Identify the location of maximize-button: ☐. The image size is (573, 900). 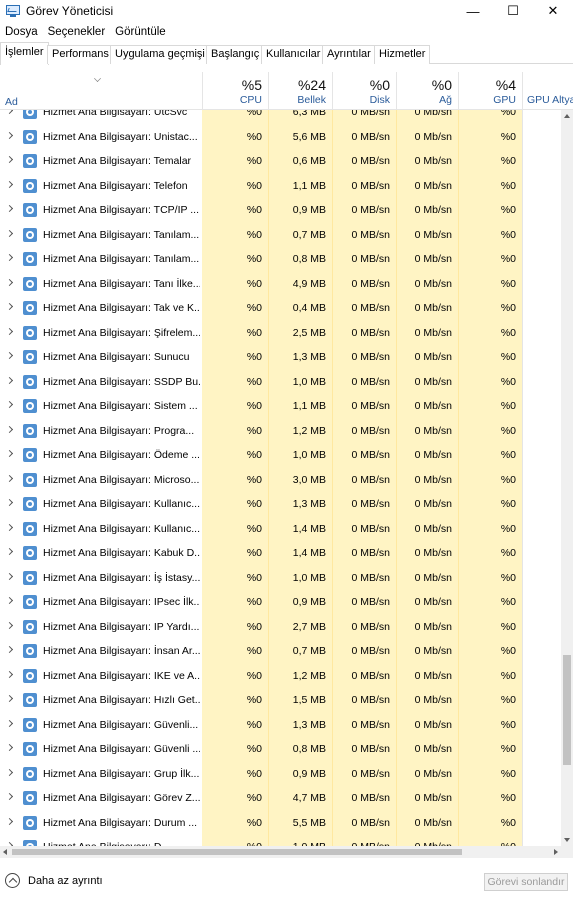
(513, 11).